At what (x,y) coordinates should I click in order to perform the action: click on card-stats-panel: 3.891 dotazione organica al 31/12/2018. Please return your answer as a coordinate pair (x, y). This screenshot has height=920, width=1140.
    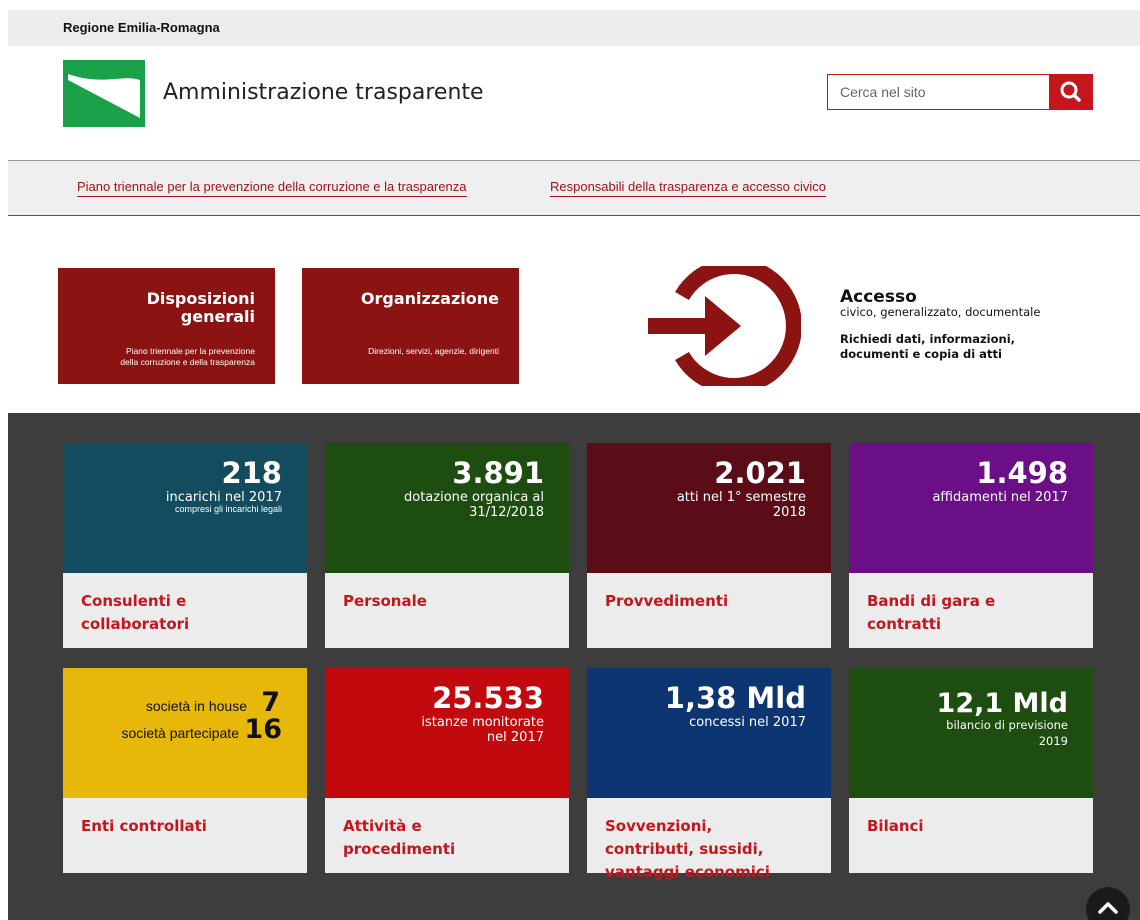
    Looking at the image, I should click on (447, 508).